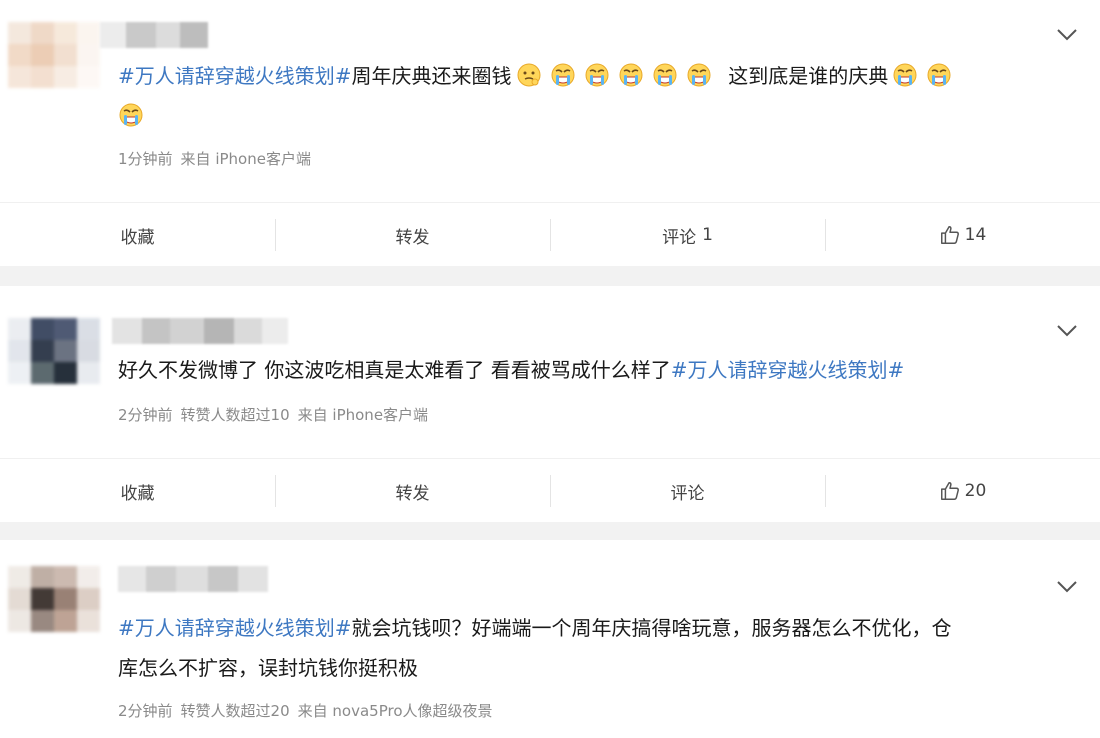  Describe the element at coordinates (651, 628) in the screenshot. I see `post-text-segment: 就会坑钱呗？好端端一个周年庆搞得啥玩意，服务器怎么不优化，仓` at that location.